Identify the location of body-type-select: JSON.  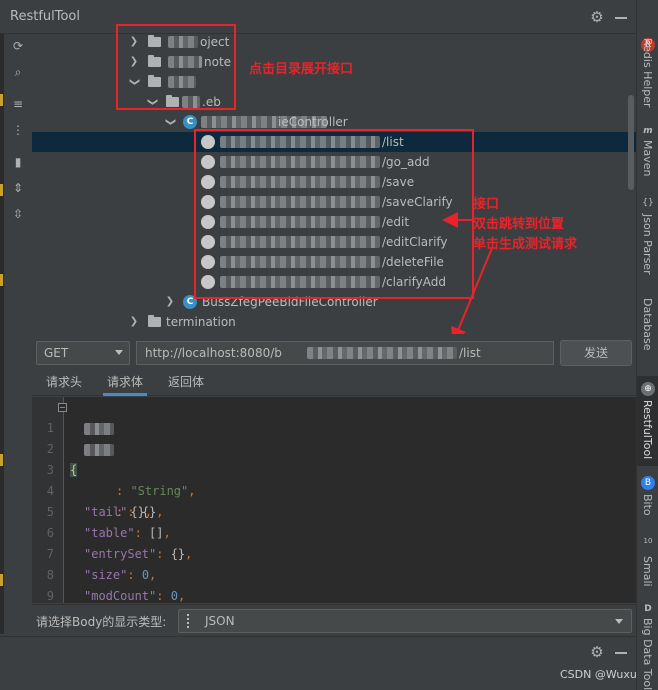
(405, 621).